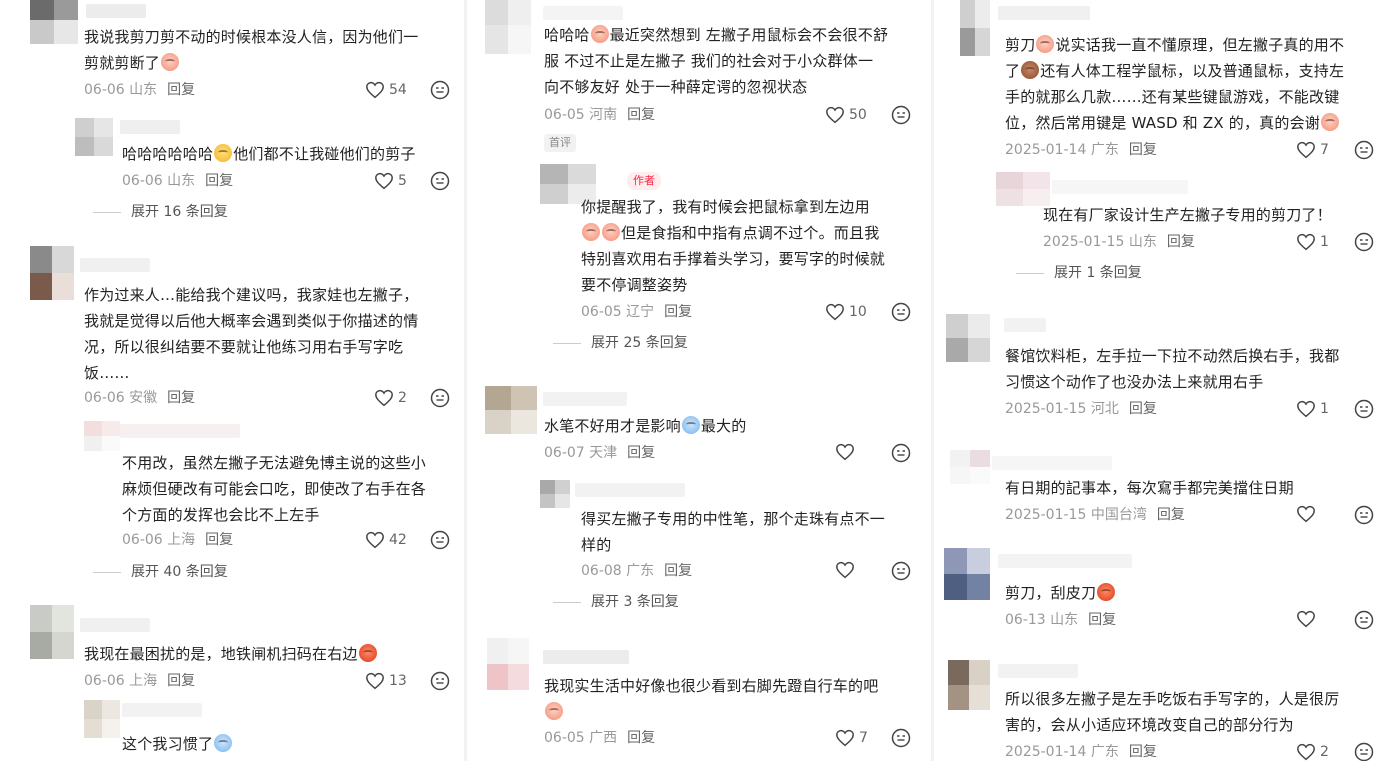 This screenshot has height=761, width=1400. I want to click on expand-replies-button: 展开 40 条回复, so click(160, 572).